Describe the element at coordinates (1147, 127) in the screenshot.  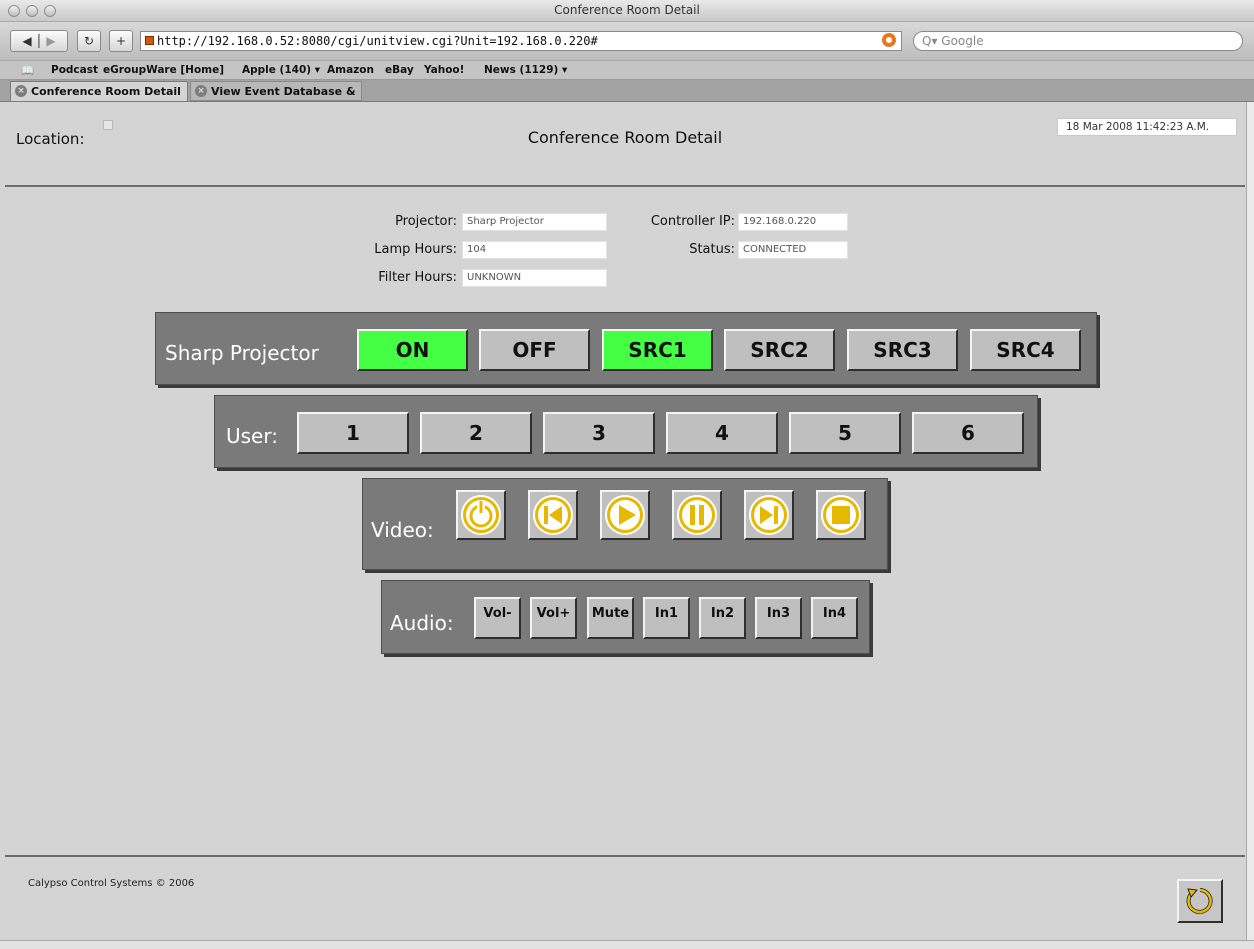
I see `datetime-display: 18 Mar 2008 11:42:23 A.M.` at that location.